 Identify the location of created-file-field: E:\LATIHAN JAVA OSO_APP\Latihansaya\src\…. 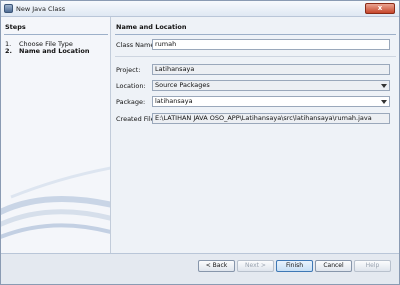
(271, 118).